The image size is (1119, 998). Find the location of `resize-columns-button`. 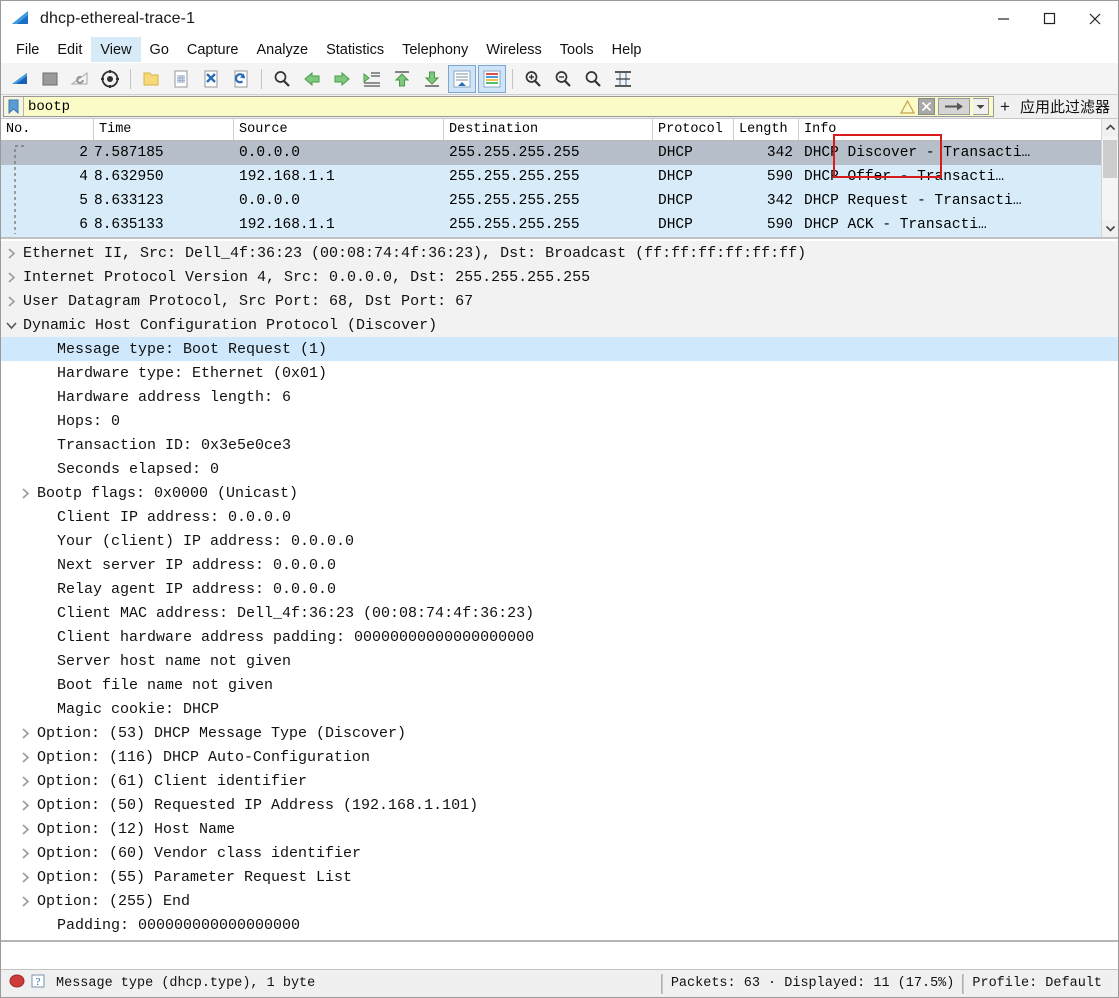

resize-columns-button is located at coordinates (623, 79).